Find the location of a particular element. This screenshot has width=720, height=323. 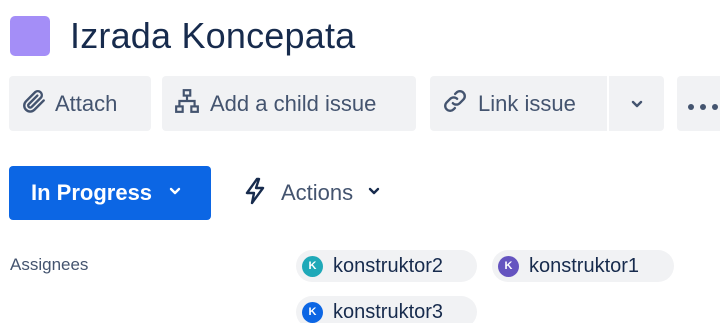

assignees-label: Assignees is located at coordinates (49, 264).